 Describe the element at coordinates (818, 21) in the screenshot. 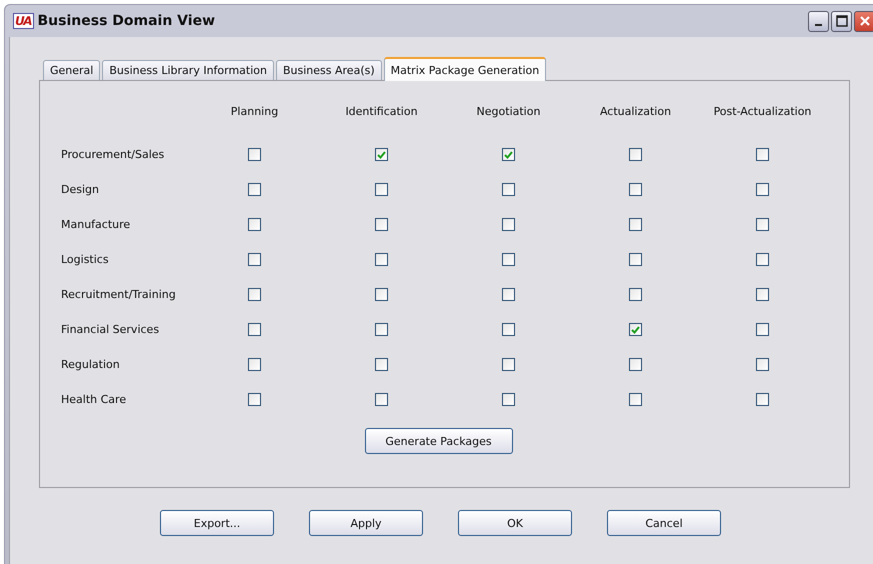

I see `minimize-button` at that location.